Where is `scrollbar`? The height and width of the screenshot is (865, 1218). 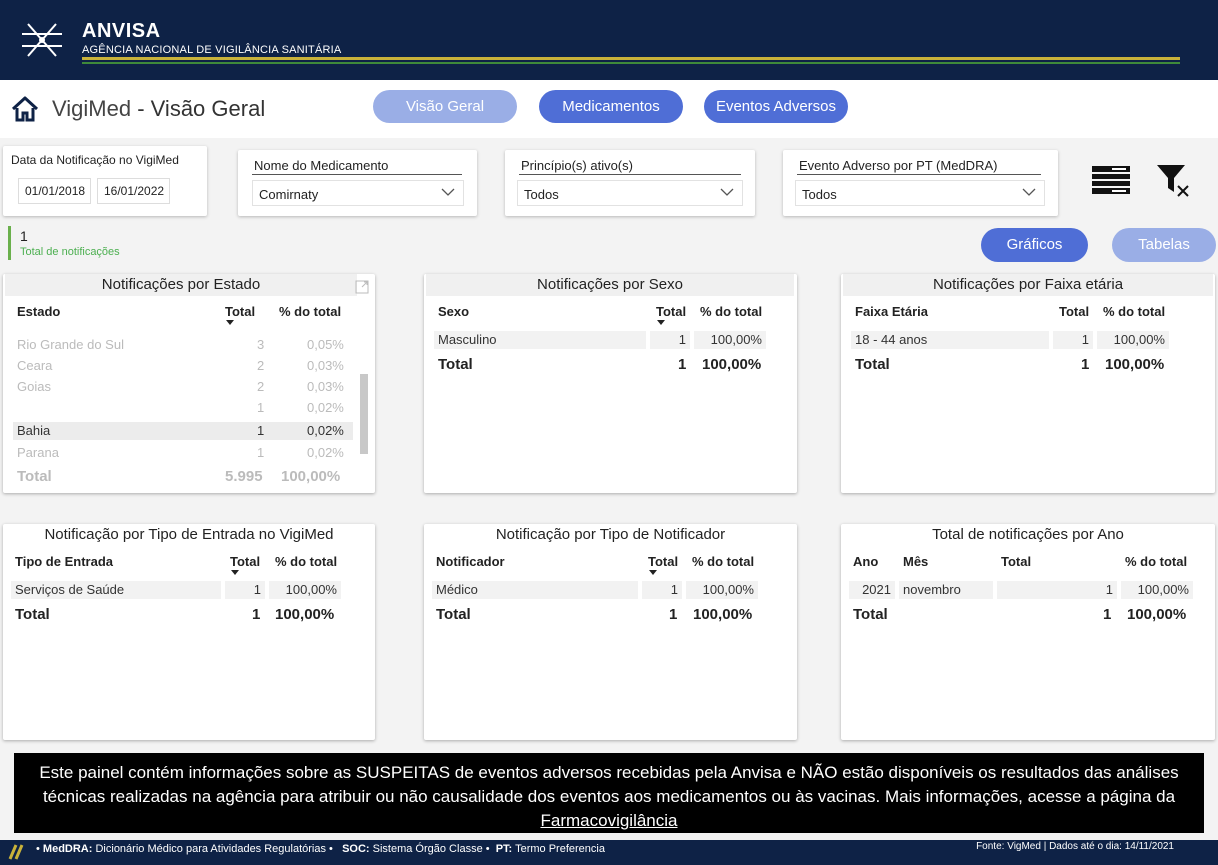
scrollbar is located at coordinates (364, 398).